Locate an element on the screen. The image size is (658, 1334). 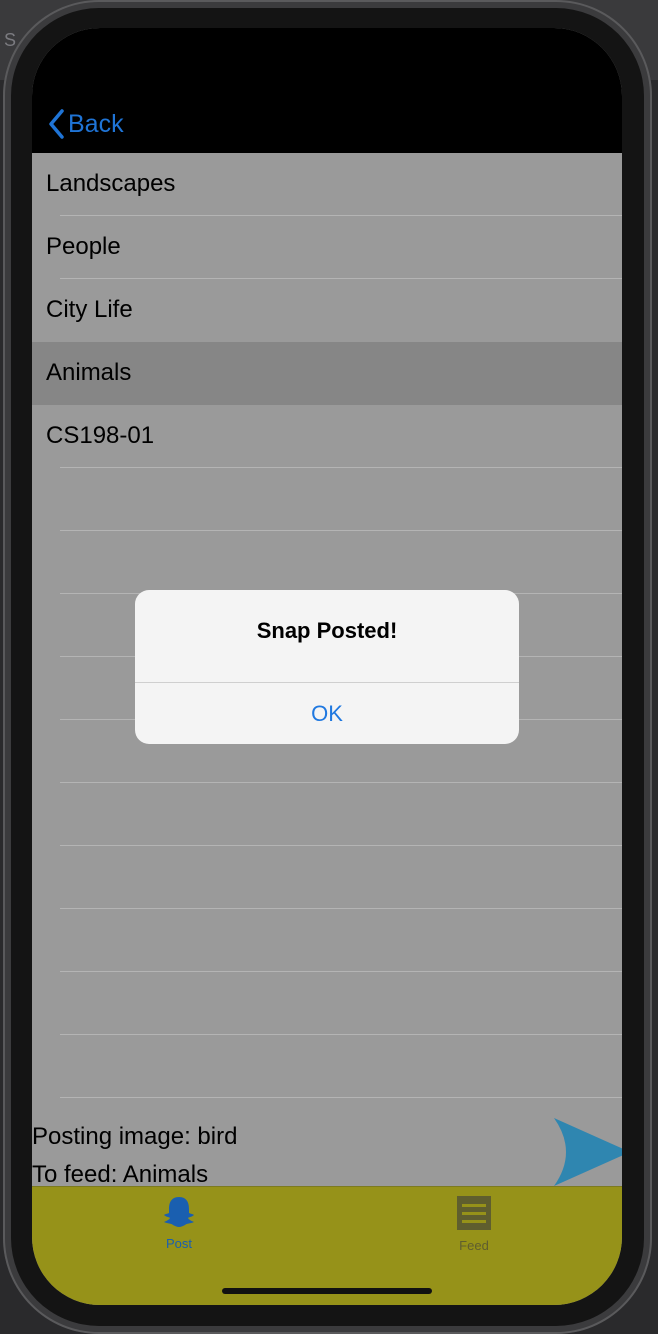
back-button: Back is located at coordinates (86, 124).